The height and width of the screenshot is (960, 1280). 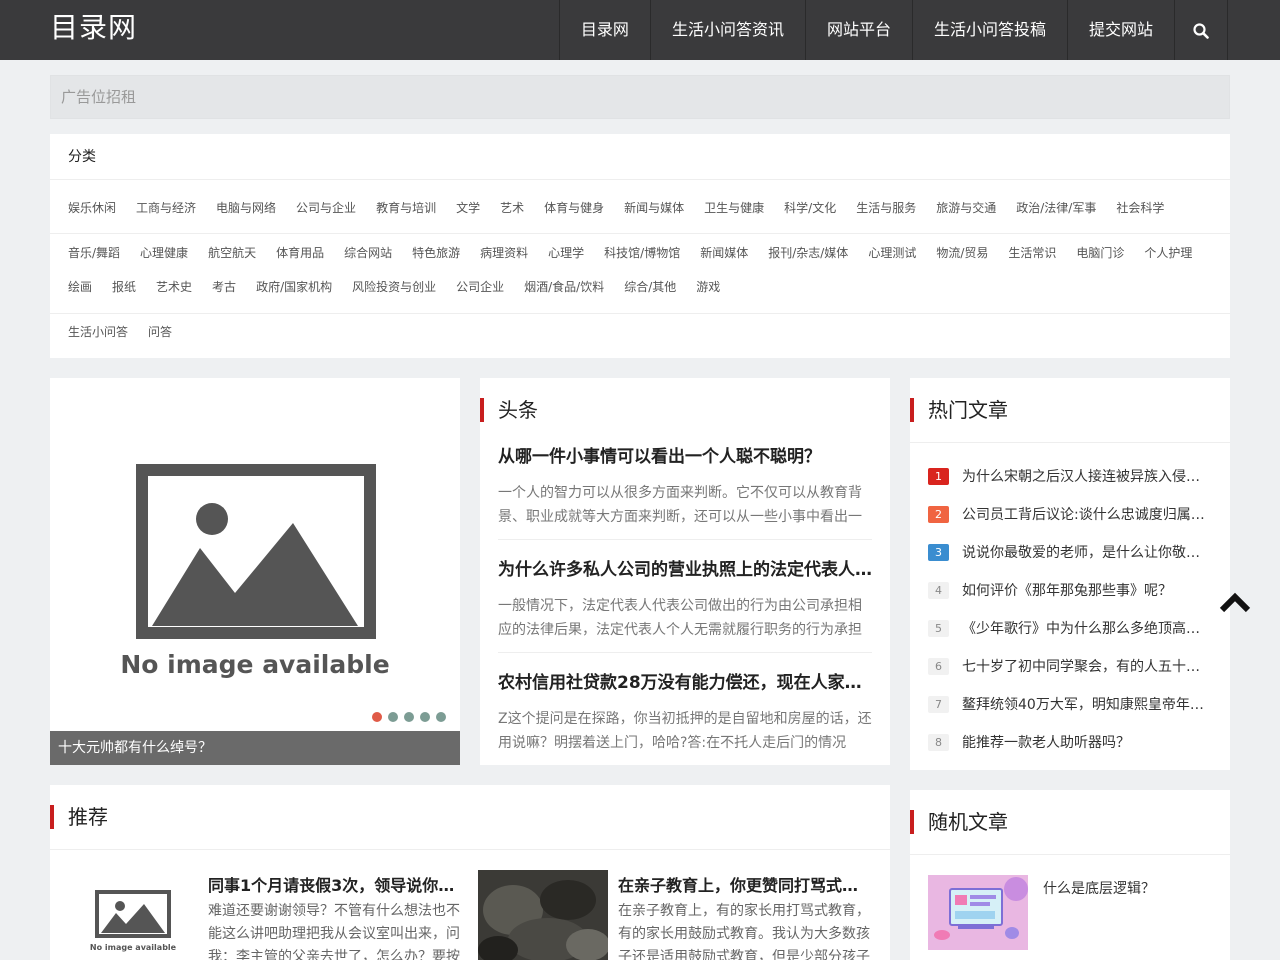 I want to click on category-link: 音乐/舞蹈, so click(x=94, y=252).